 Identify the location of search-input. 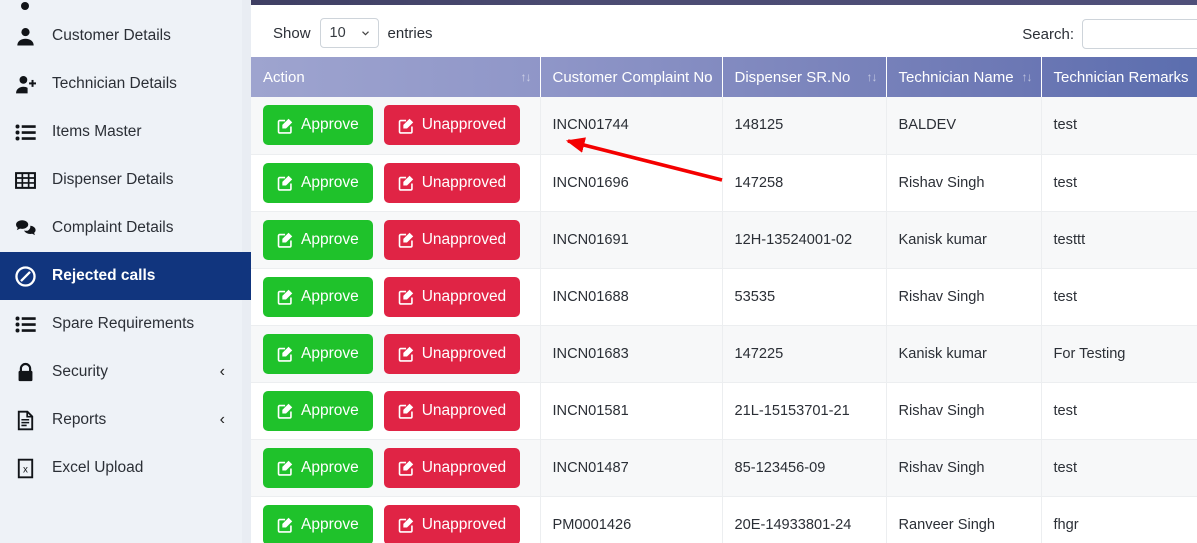
(1139, 34).